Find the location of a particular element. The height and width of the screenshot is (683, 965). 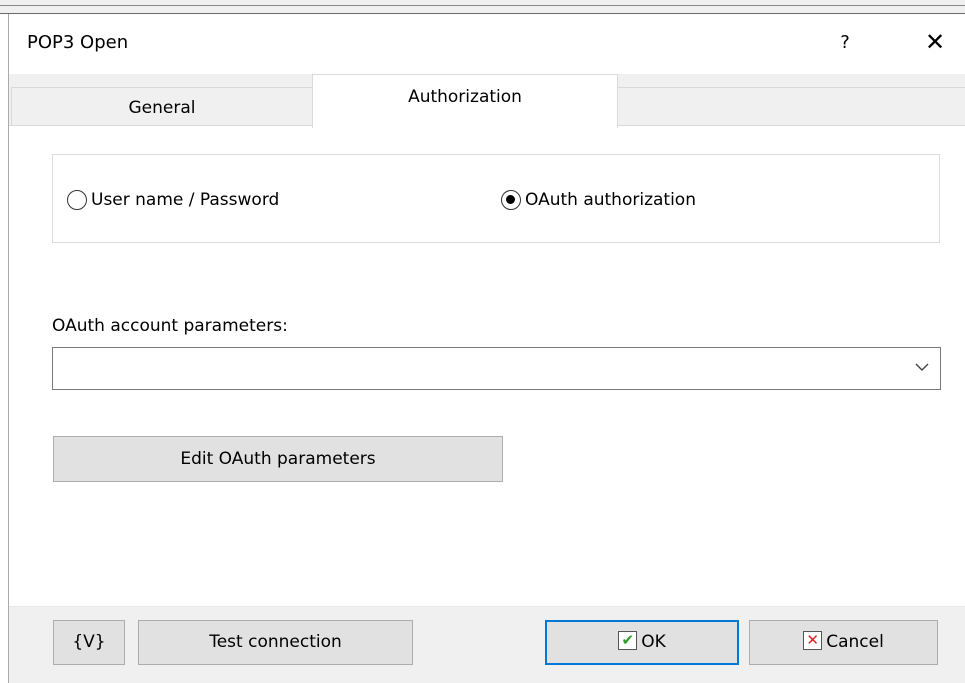

oauth-params-label: OAuth account parameters: is located at coordinates (170, 326).